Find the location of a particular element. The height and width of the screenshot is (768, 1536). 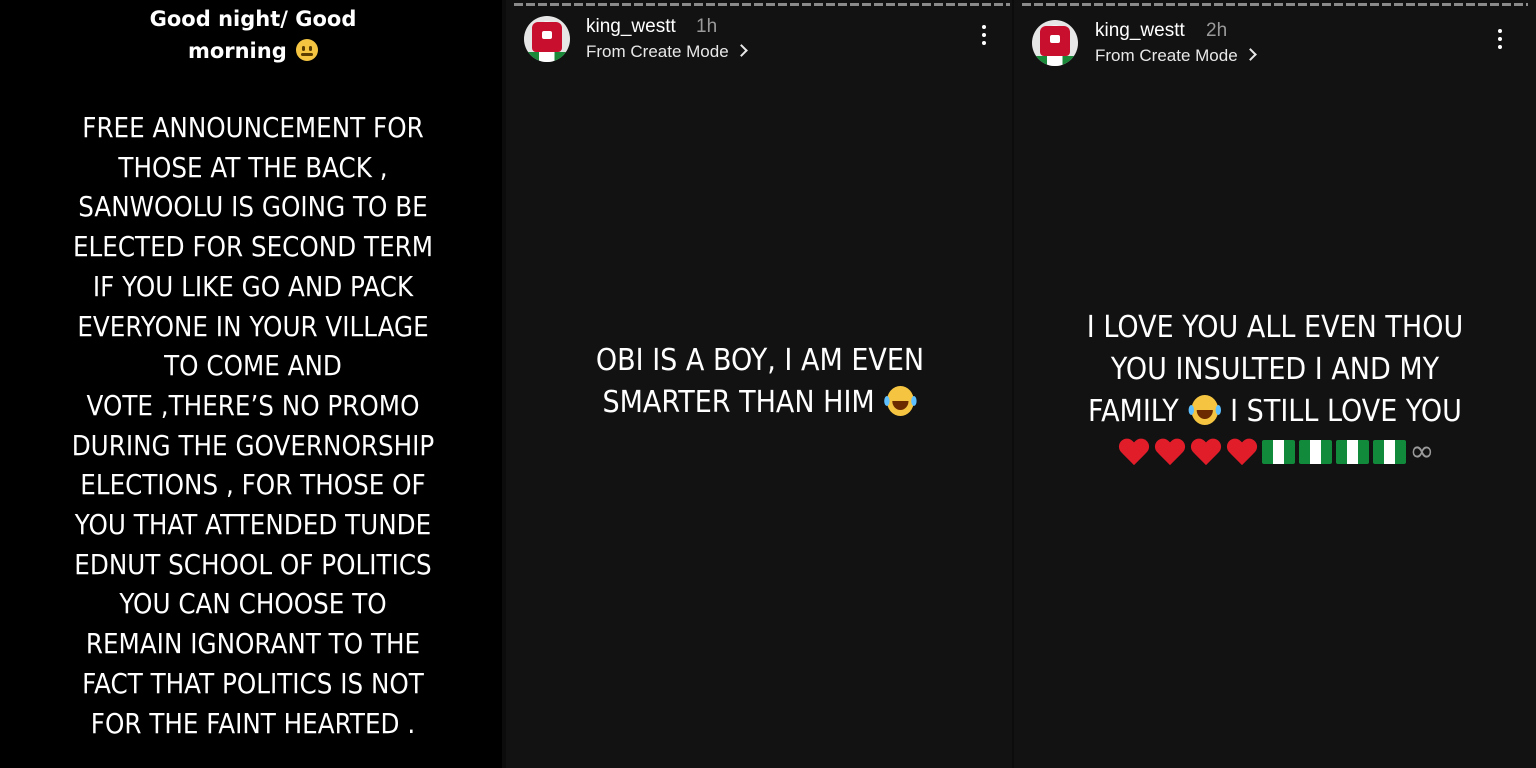

announcement-line: EDNUT SCHOOL OF POLITICS is located at coordinates (253, 564).